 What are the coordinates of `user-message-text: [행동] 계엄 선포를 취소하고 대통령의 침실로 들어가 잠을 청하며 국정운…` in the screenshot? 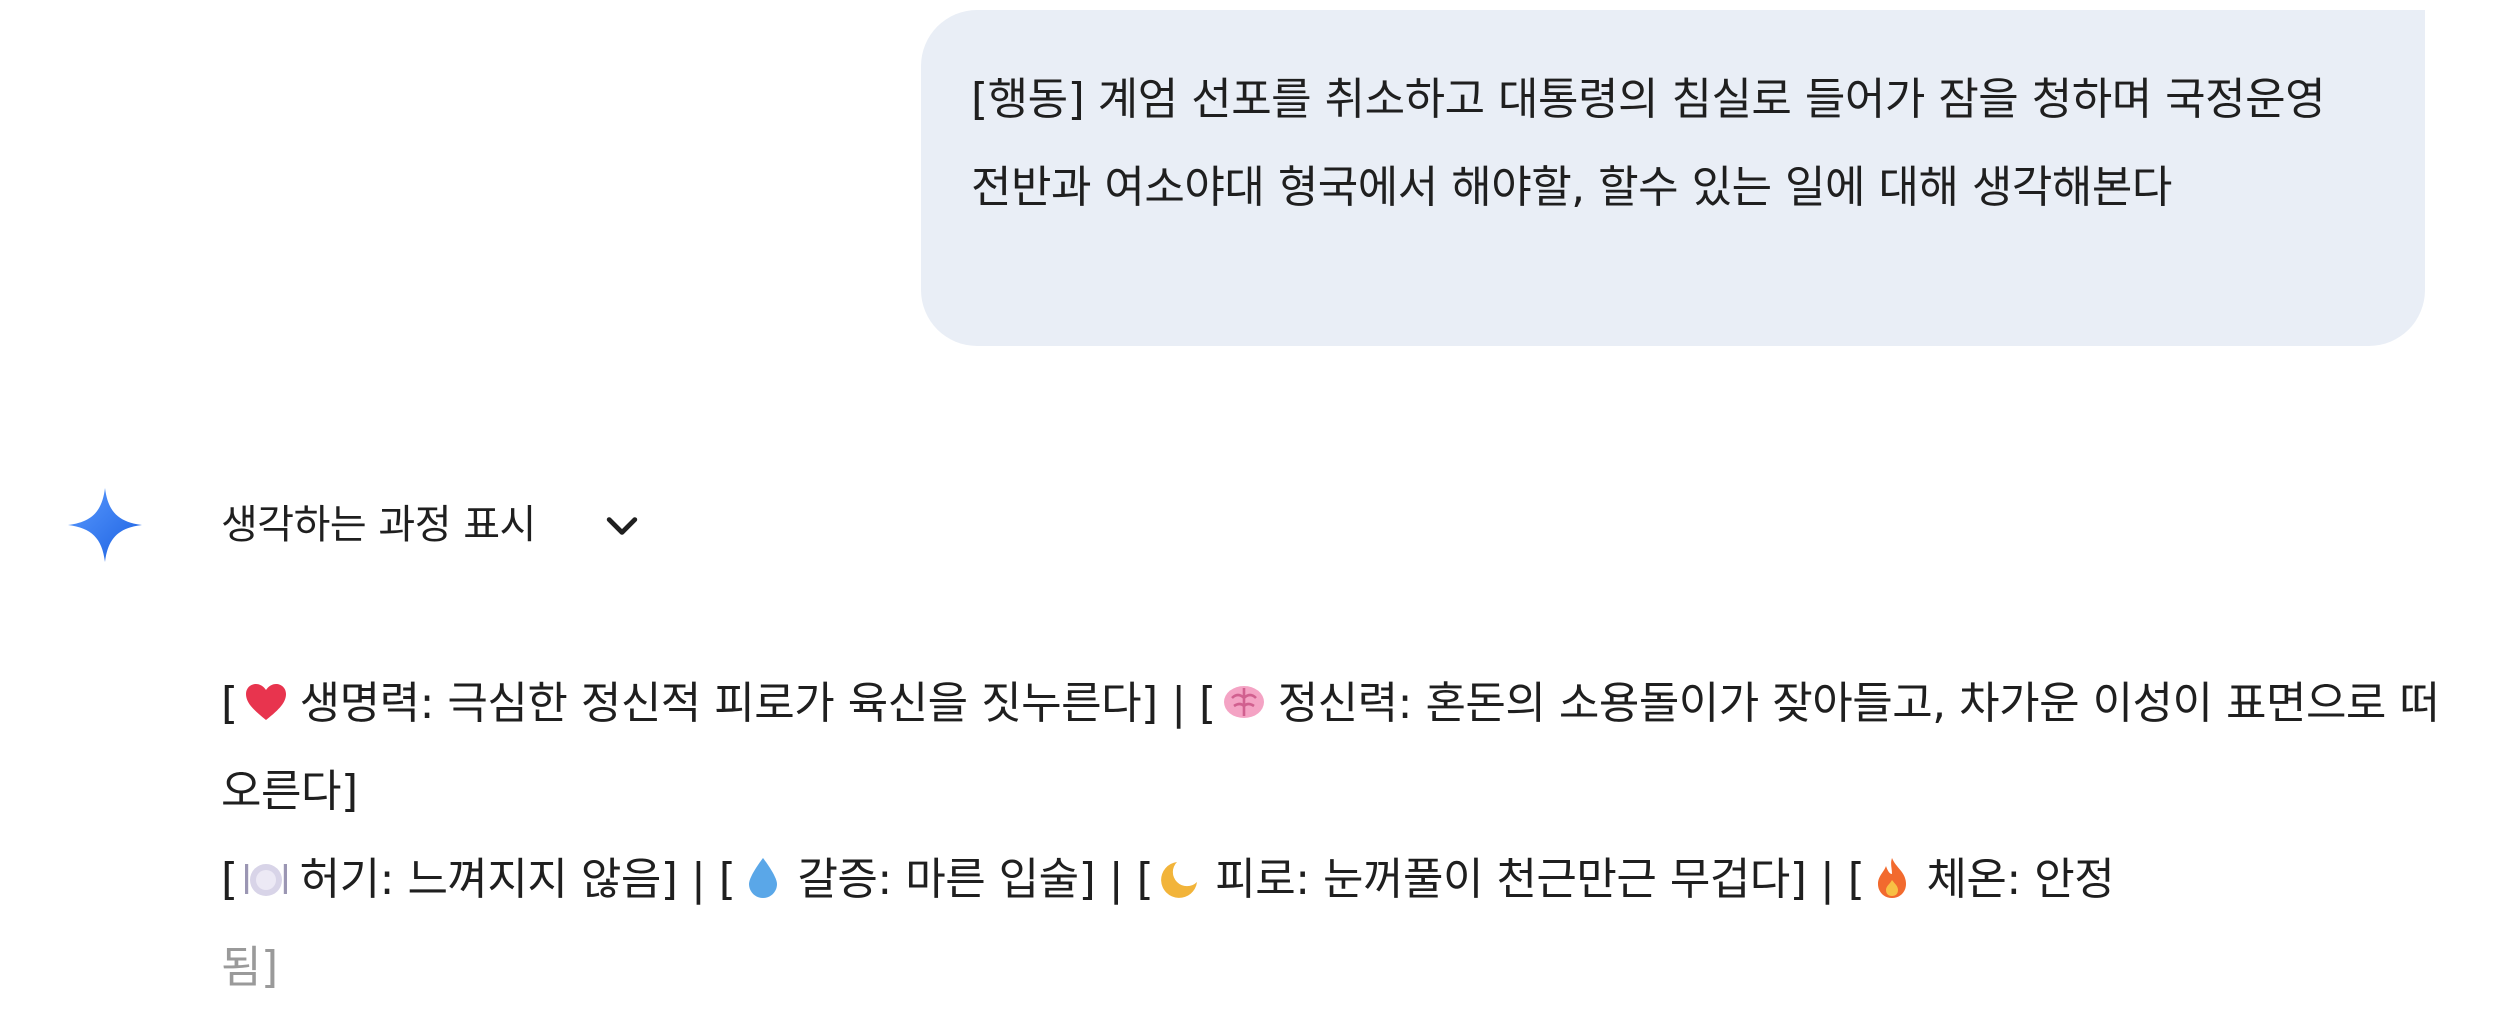 It's located at (1648, 143).